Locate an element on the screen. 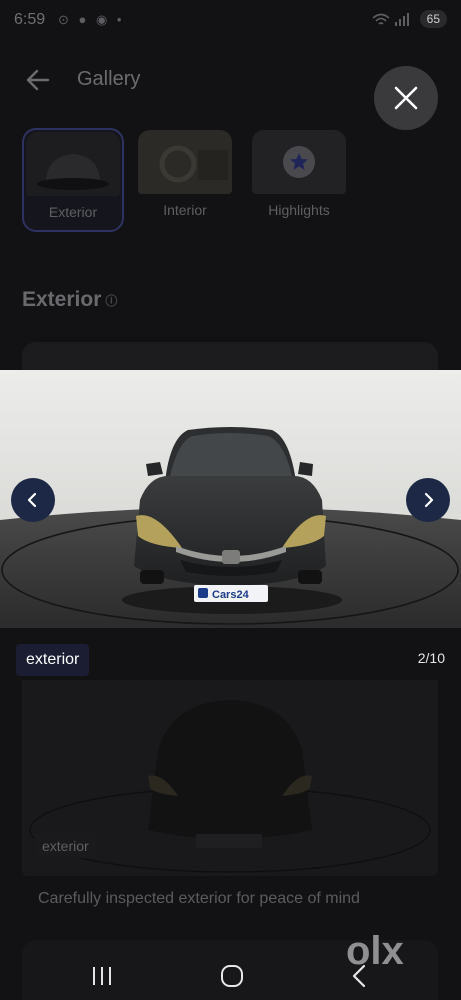 The width and height of the screenshot is (461, 1000). battery-indicator: 65 is located at coordinates (433, 19).